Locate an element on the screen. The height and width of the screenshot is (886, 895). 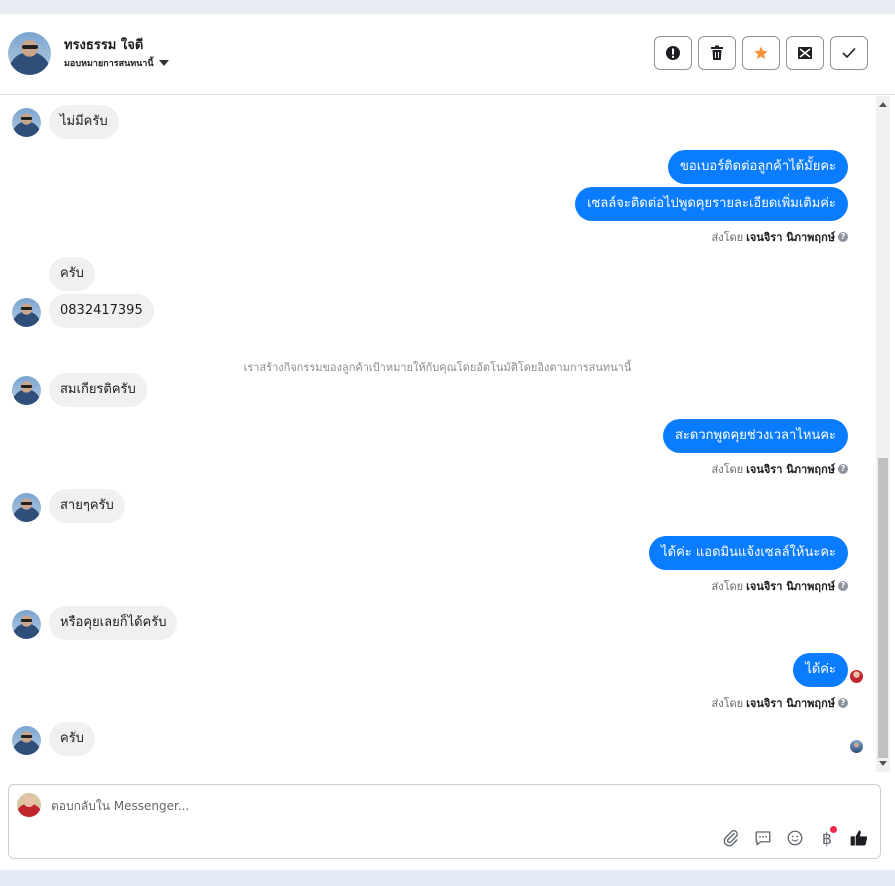
mail-x-icon is located at coordinates (805, 53).